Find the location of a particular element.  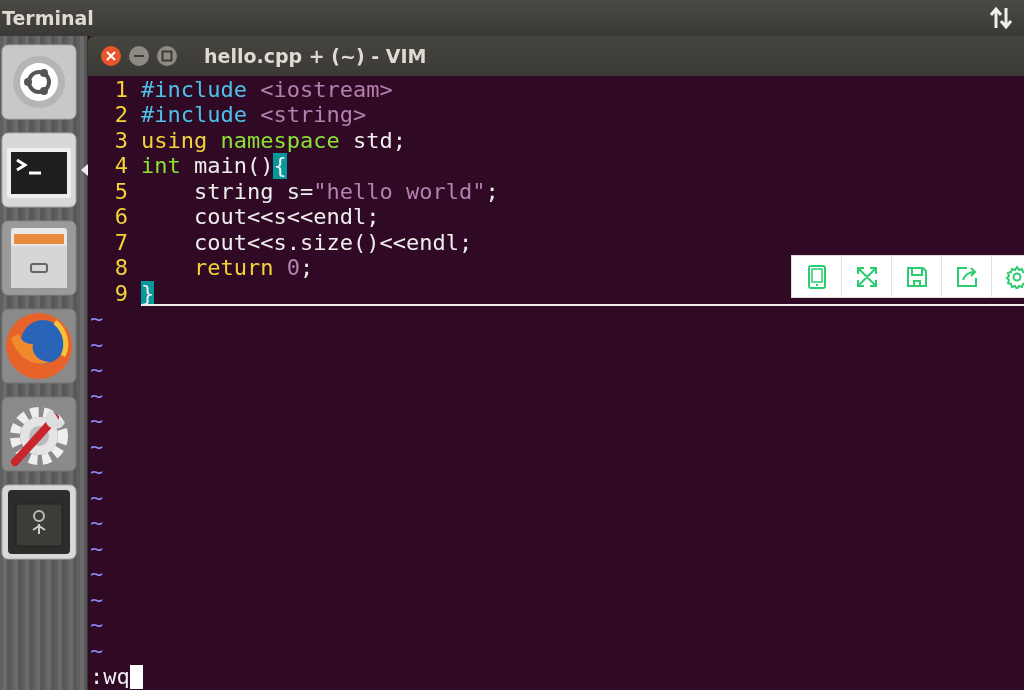

code-text: <iostream> is located at coordinates (326, 89).